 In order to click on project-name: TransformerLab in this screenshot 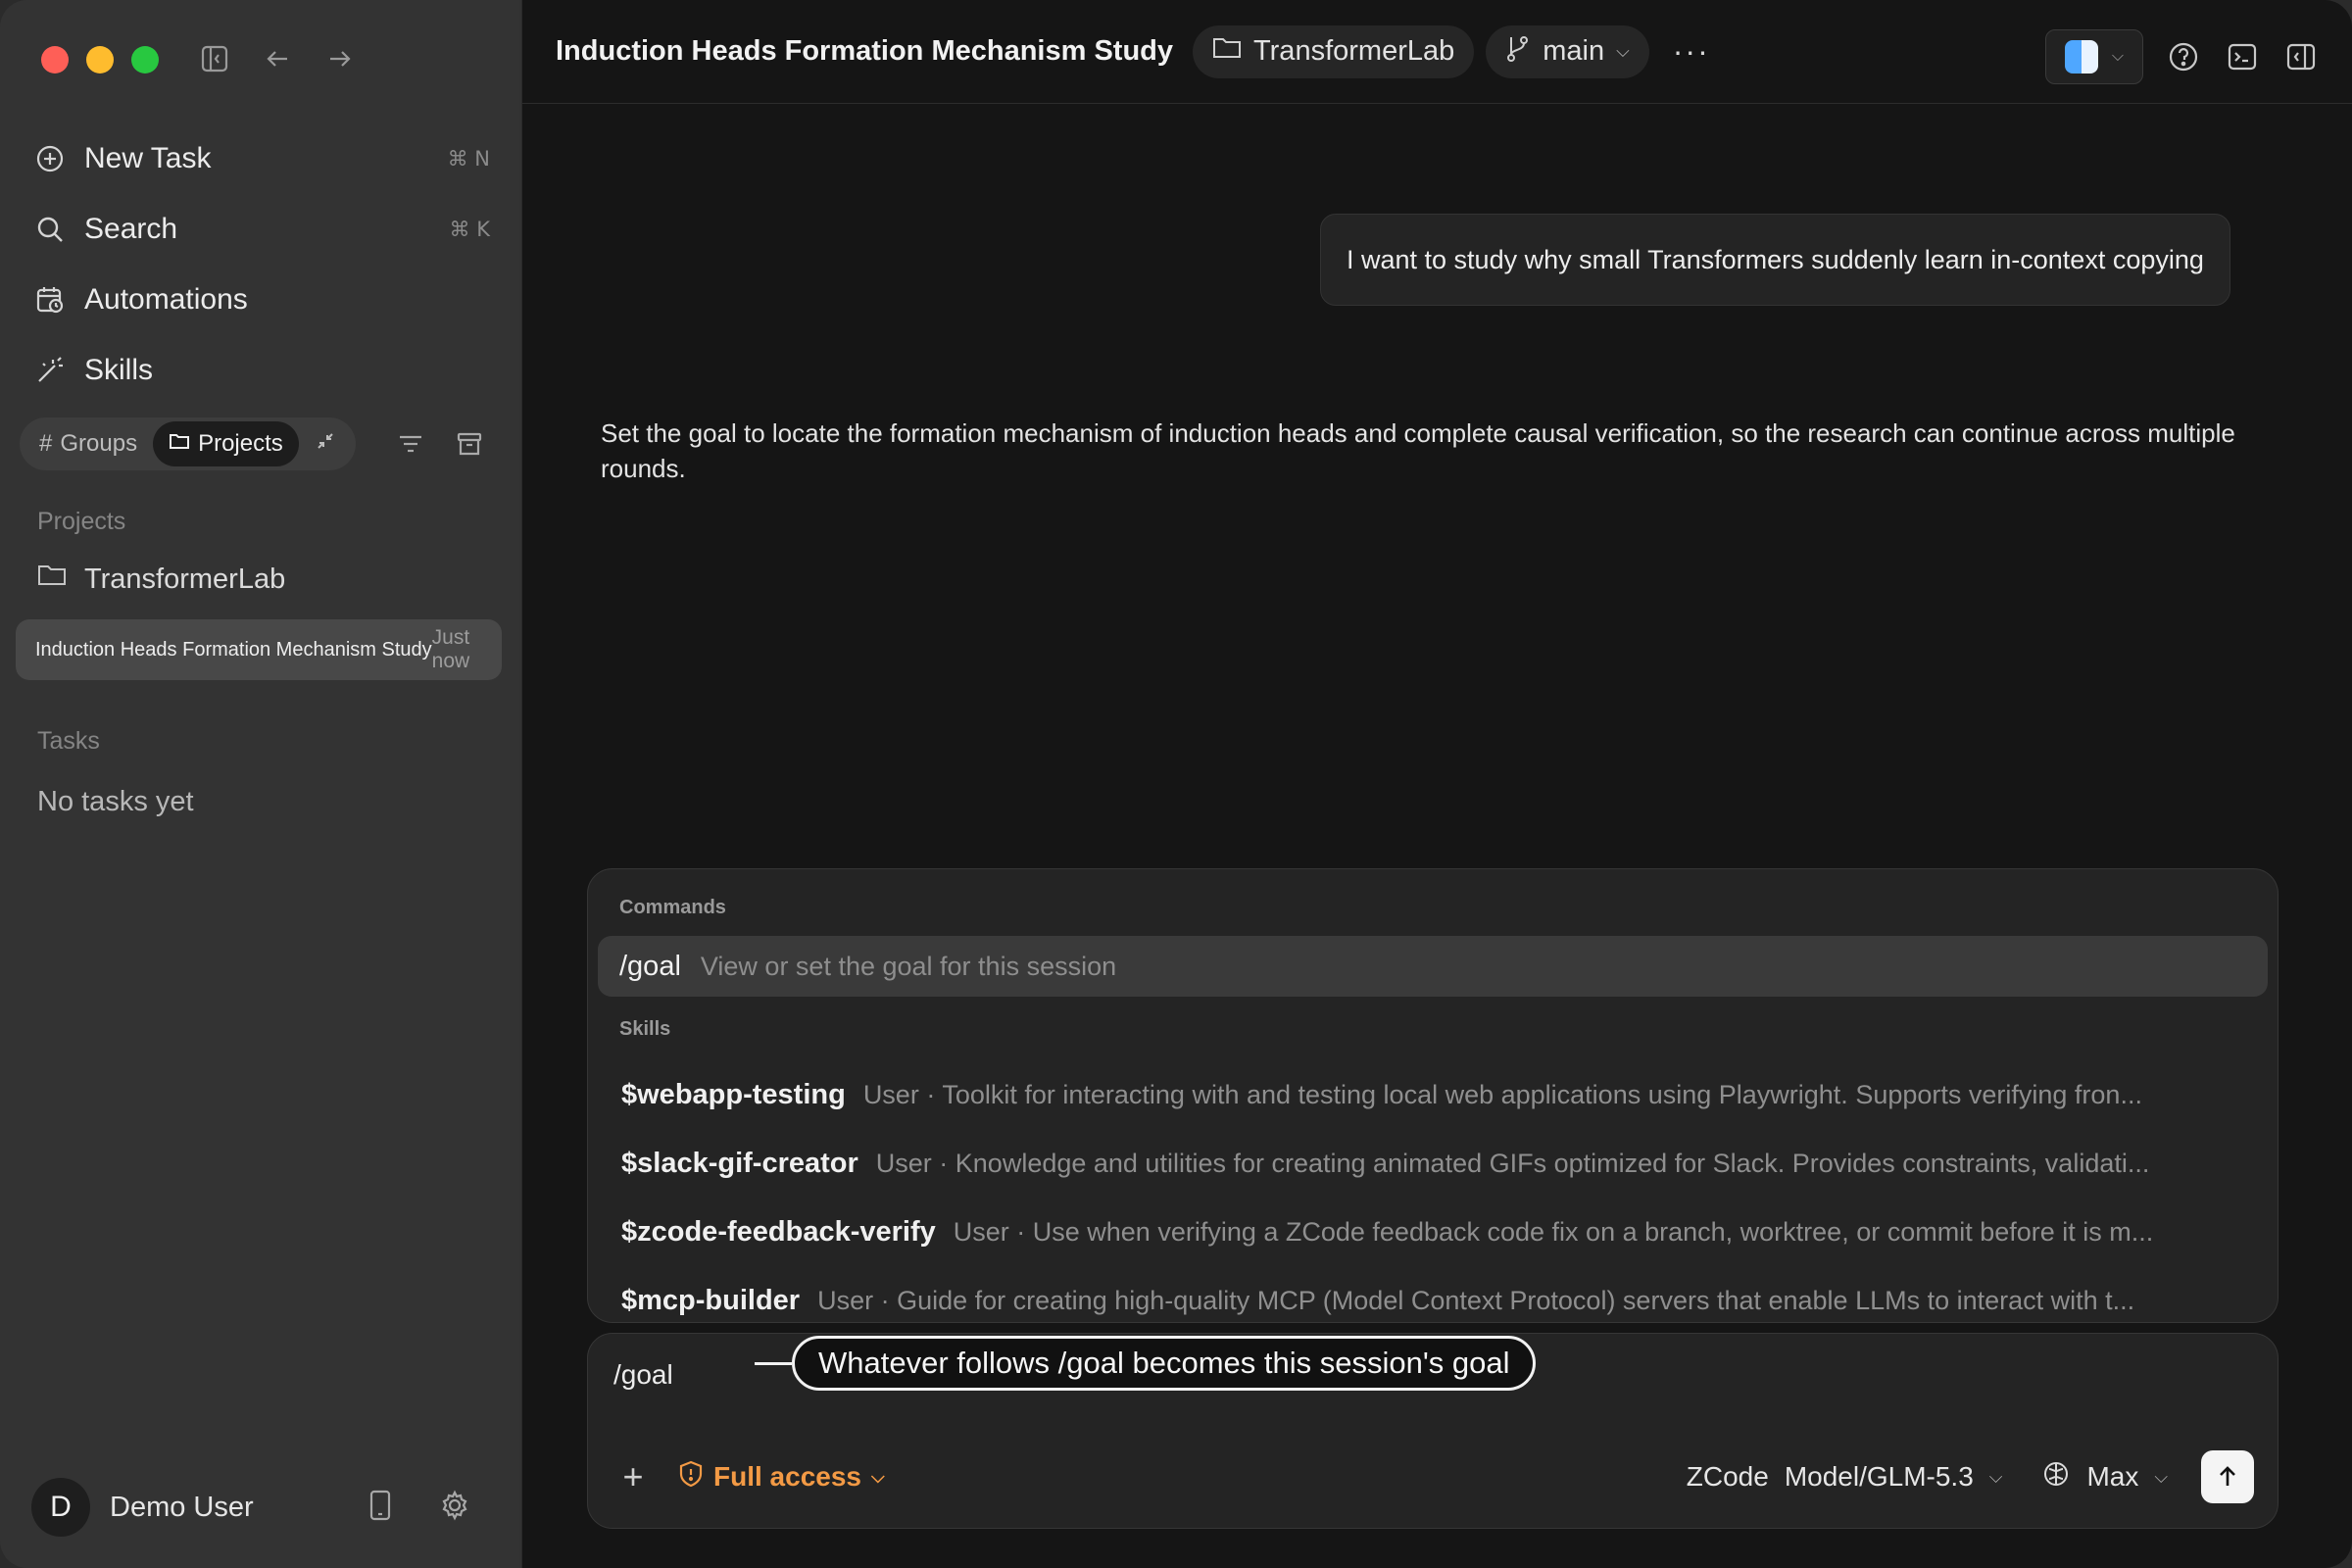, I will do `click(185, 579)`.